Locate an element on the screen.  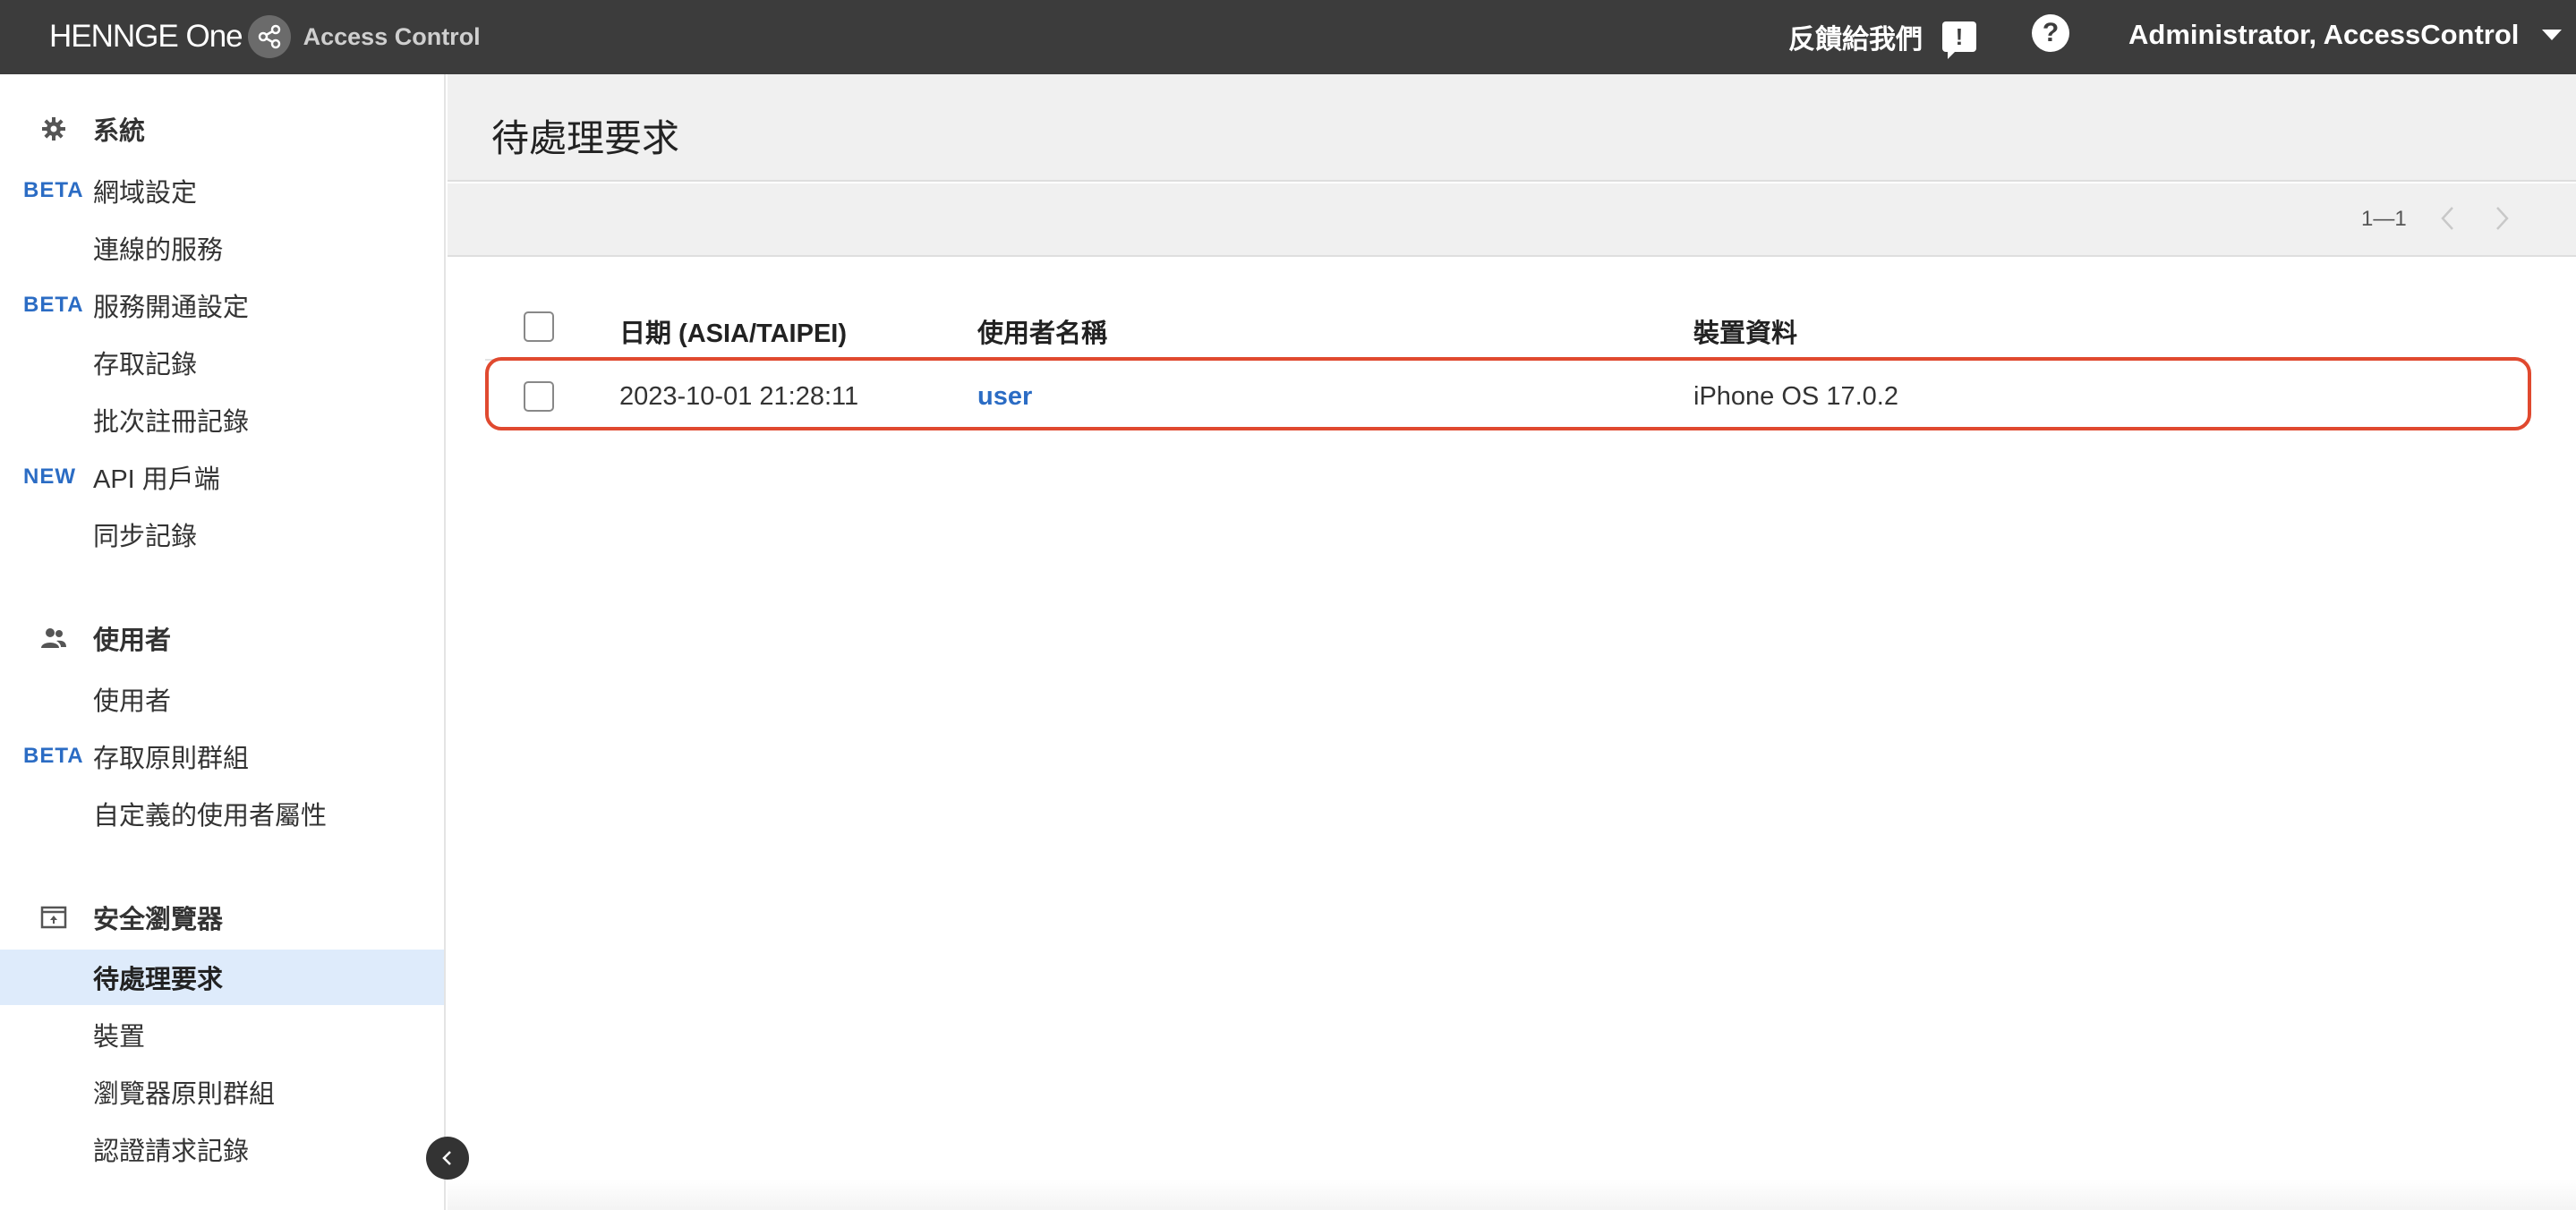
sidebar-item-custom-attributes: 自定義的使用者屬性 is located at coordinates (222, 813).